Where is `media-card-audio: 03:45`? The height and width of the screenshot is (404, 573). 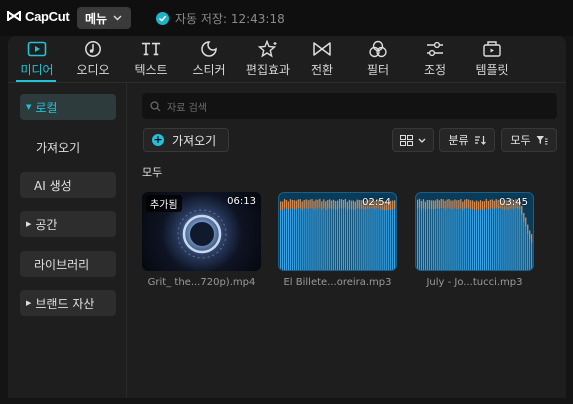
media-card-audio: 03:45 is located at coordinates (474, 231).